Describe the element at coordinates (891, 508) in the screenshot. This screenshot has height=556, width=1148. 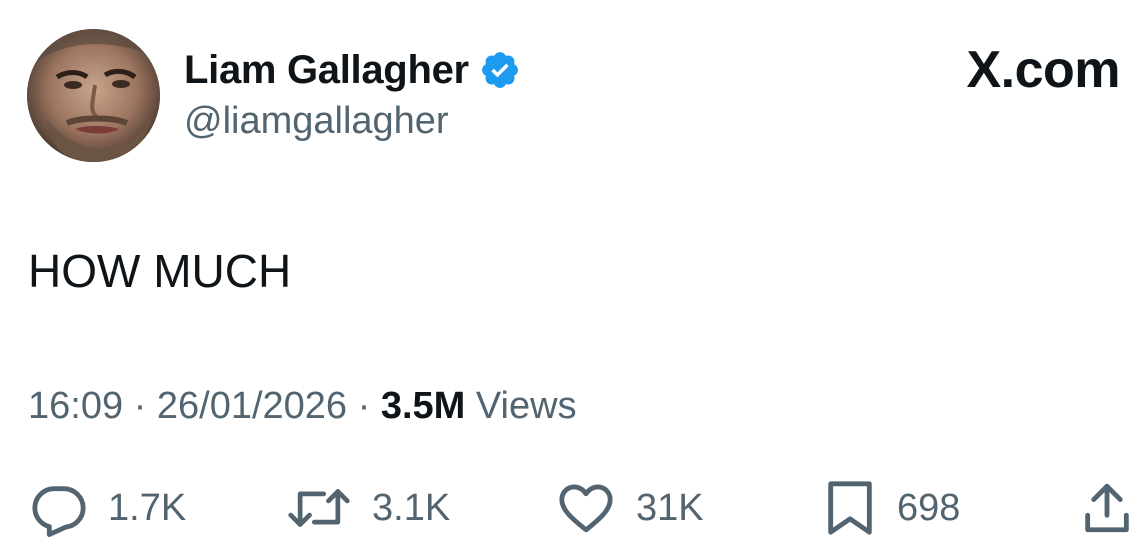
I see `bookmark-button: 698` at that location.